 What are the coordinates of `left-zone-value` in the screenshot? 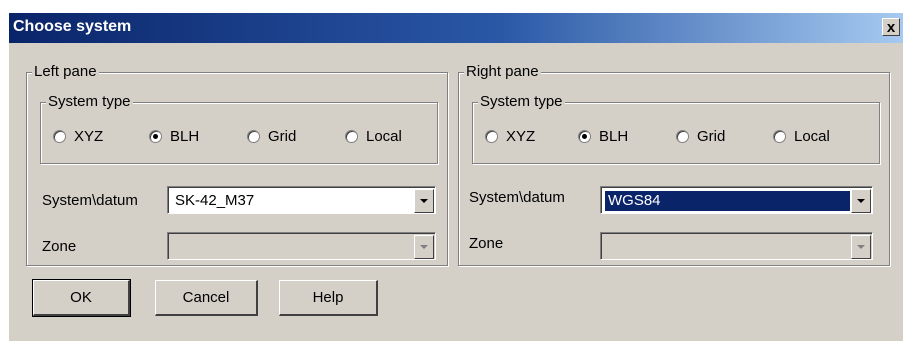 It's located at (175, 247).